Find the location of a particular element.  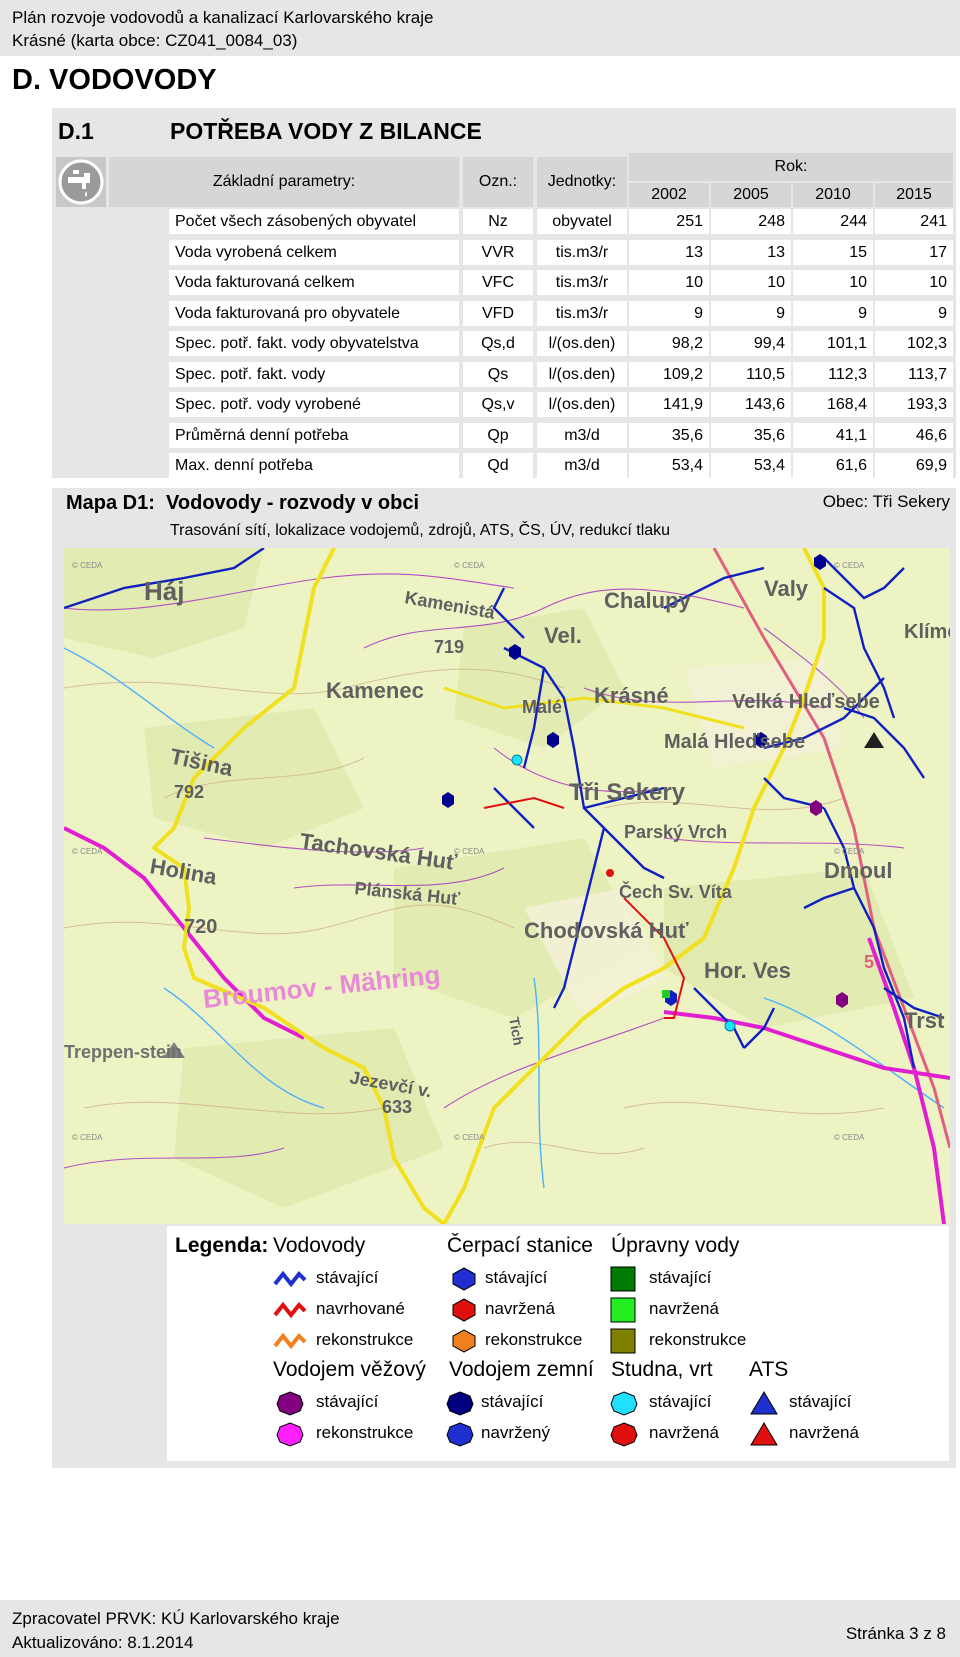

page-number: Stránka 3 z 8 is located at coordinates (895, 1633).